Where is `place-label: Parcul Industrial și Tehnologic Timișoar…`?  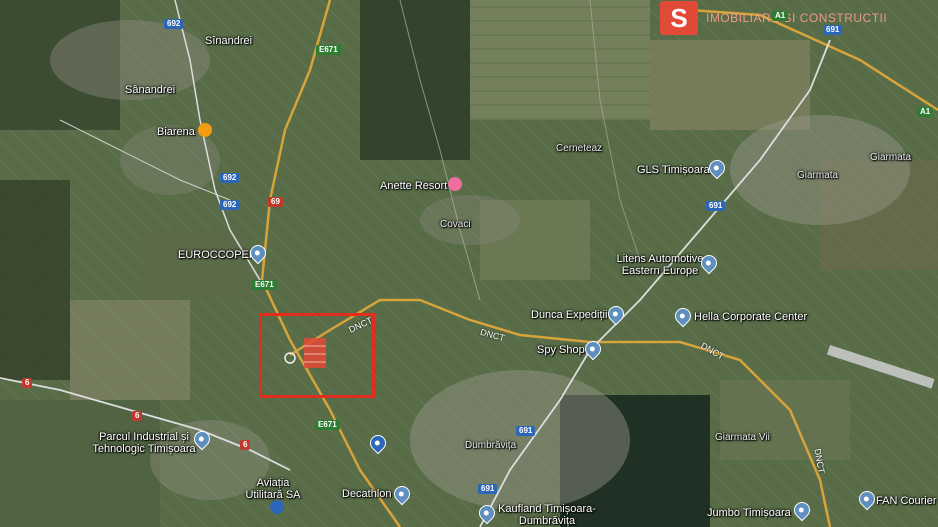 place-label: Parcul Industrial și Tehnologic Timișoar… is located at coordinates (144, 443).